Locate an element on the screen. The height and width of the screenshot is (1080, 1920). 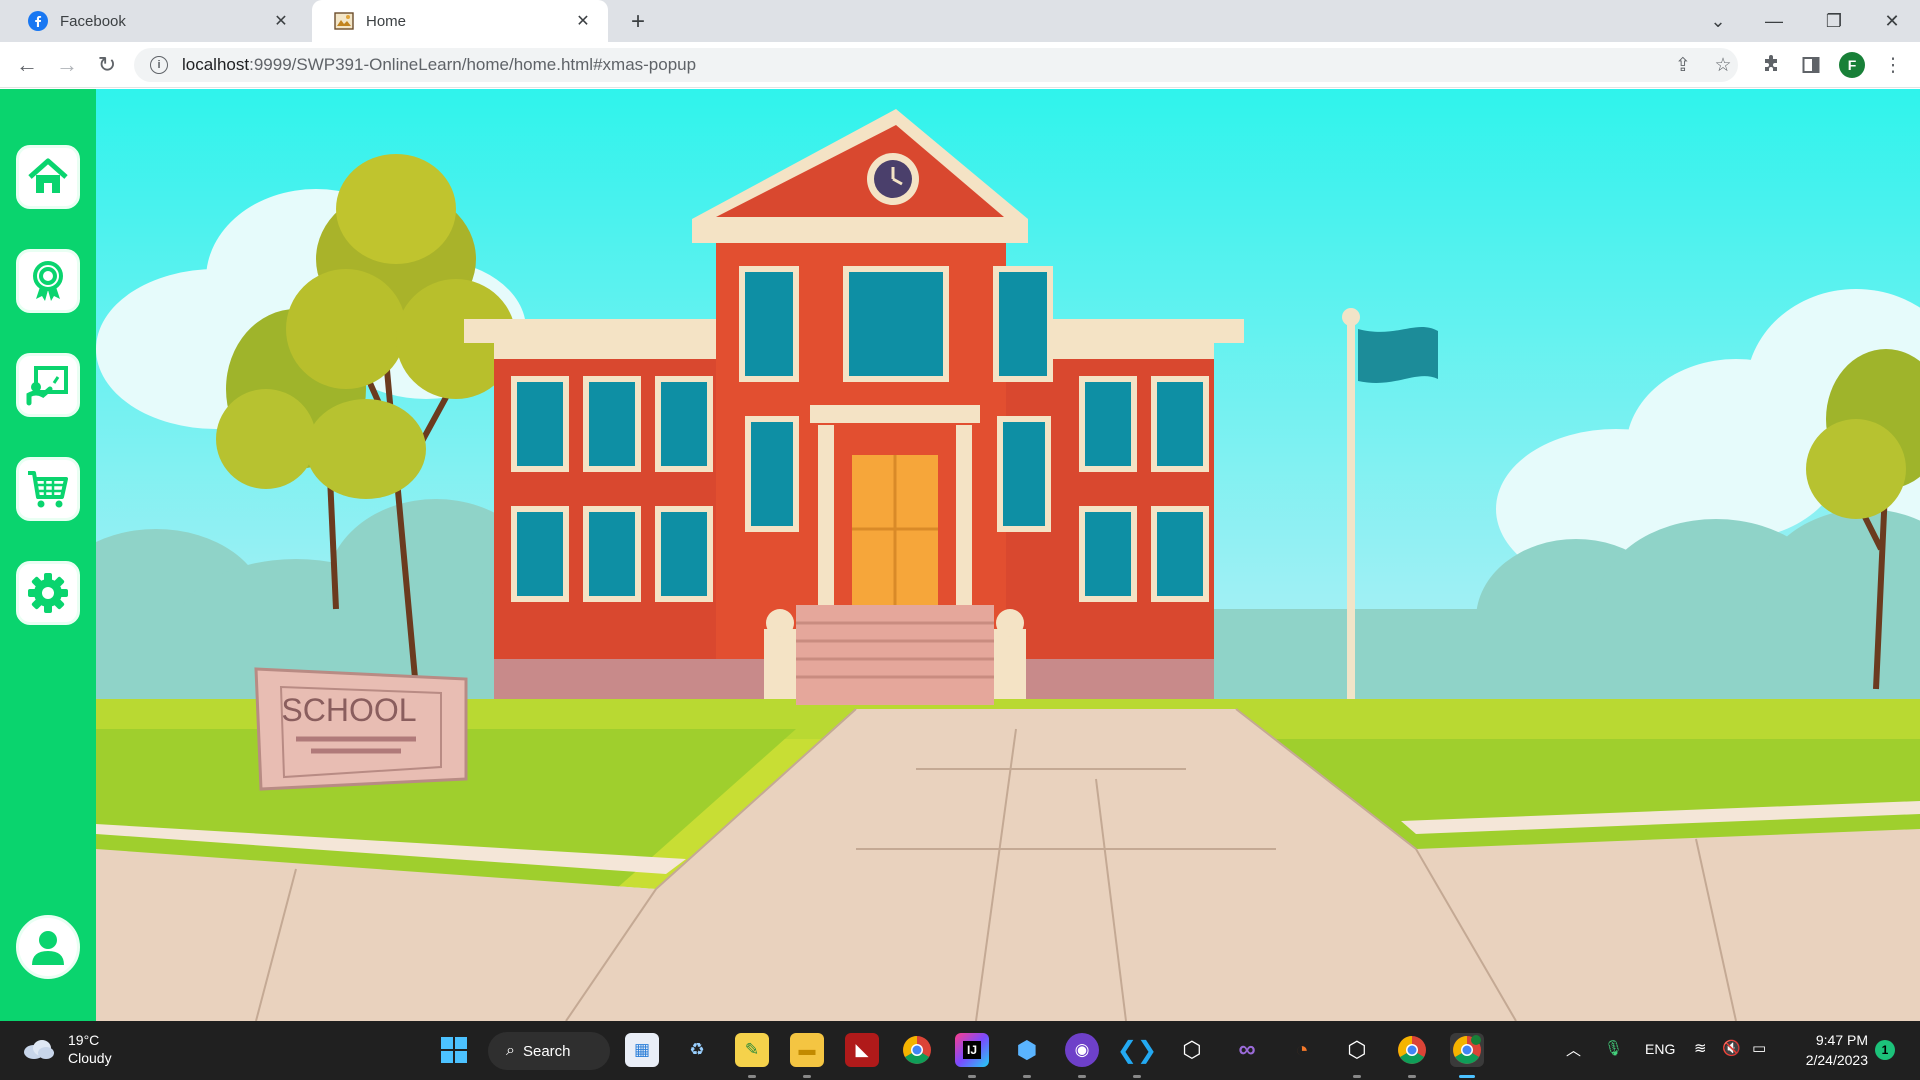
taskbar-github: ◉ is located at coordinates (1082, 1050).